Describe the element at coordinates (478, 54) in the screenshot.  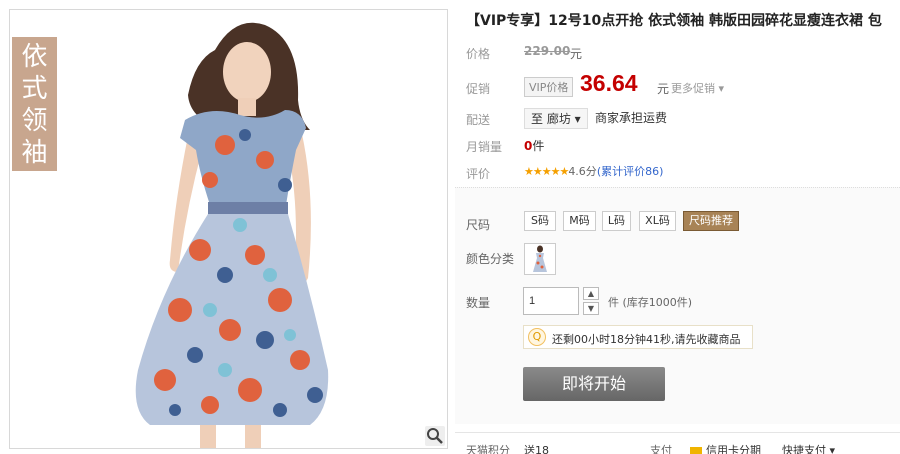
I see `price-label: 价格` at that location.